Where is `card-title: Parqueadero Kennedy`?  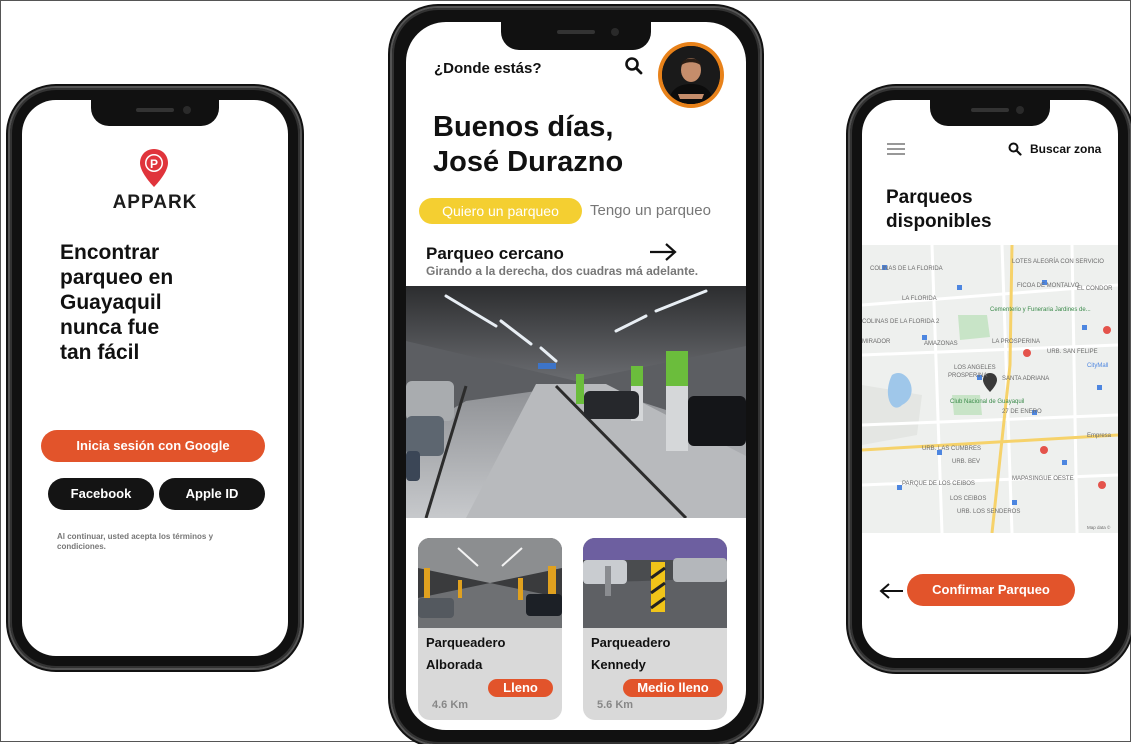
card-title: Parqueadero Kennedy is located at coordinates (630, 654).